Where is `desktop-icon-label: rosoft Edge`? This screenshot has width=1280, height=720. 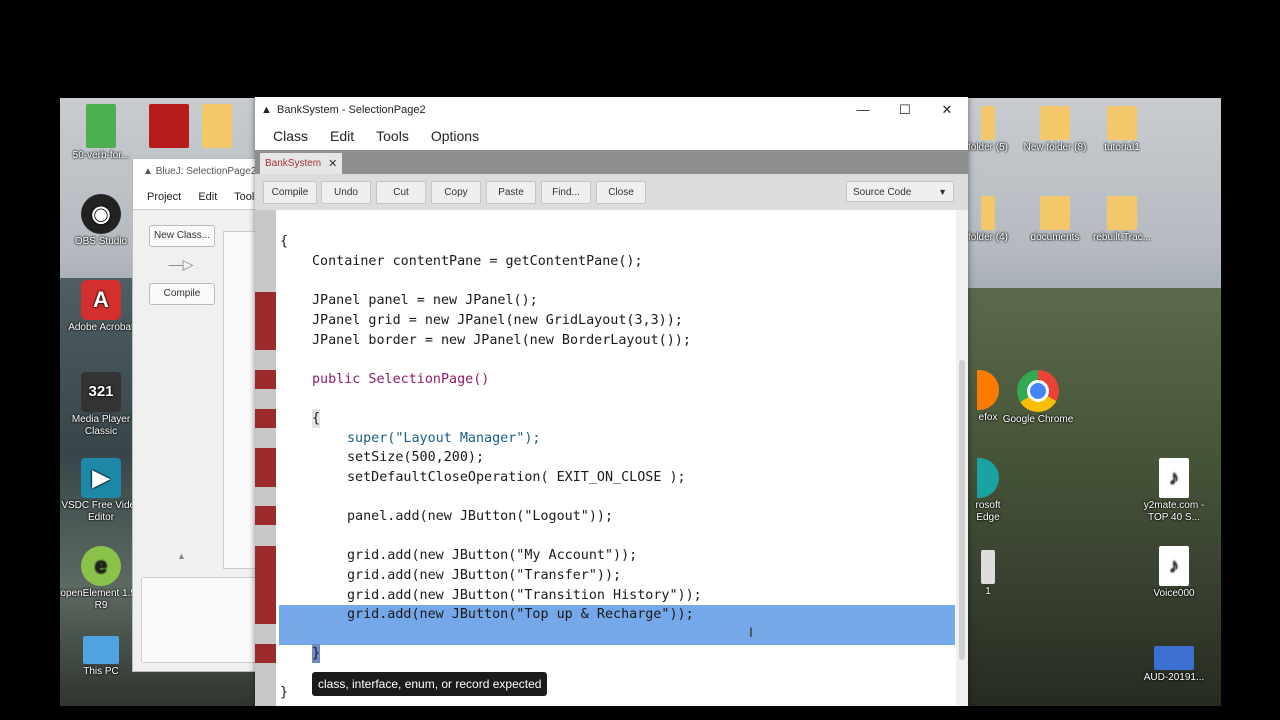
desktop-icon-label: rosoft Edge is located at coordinates (988, 511).